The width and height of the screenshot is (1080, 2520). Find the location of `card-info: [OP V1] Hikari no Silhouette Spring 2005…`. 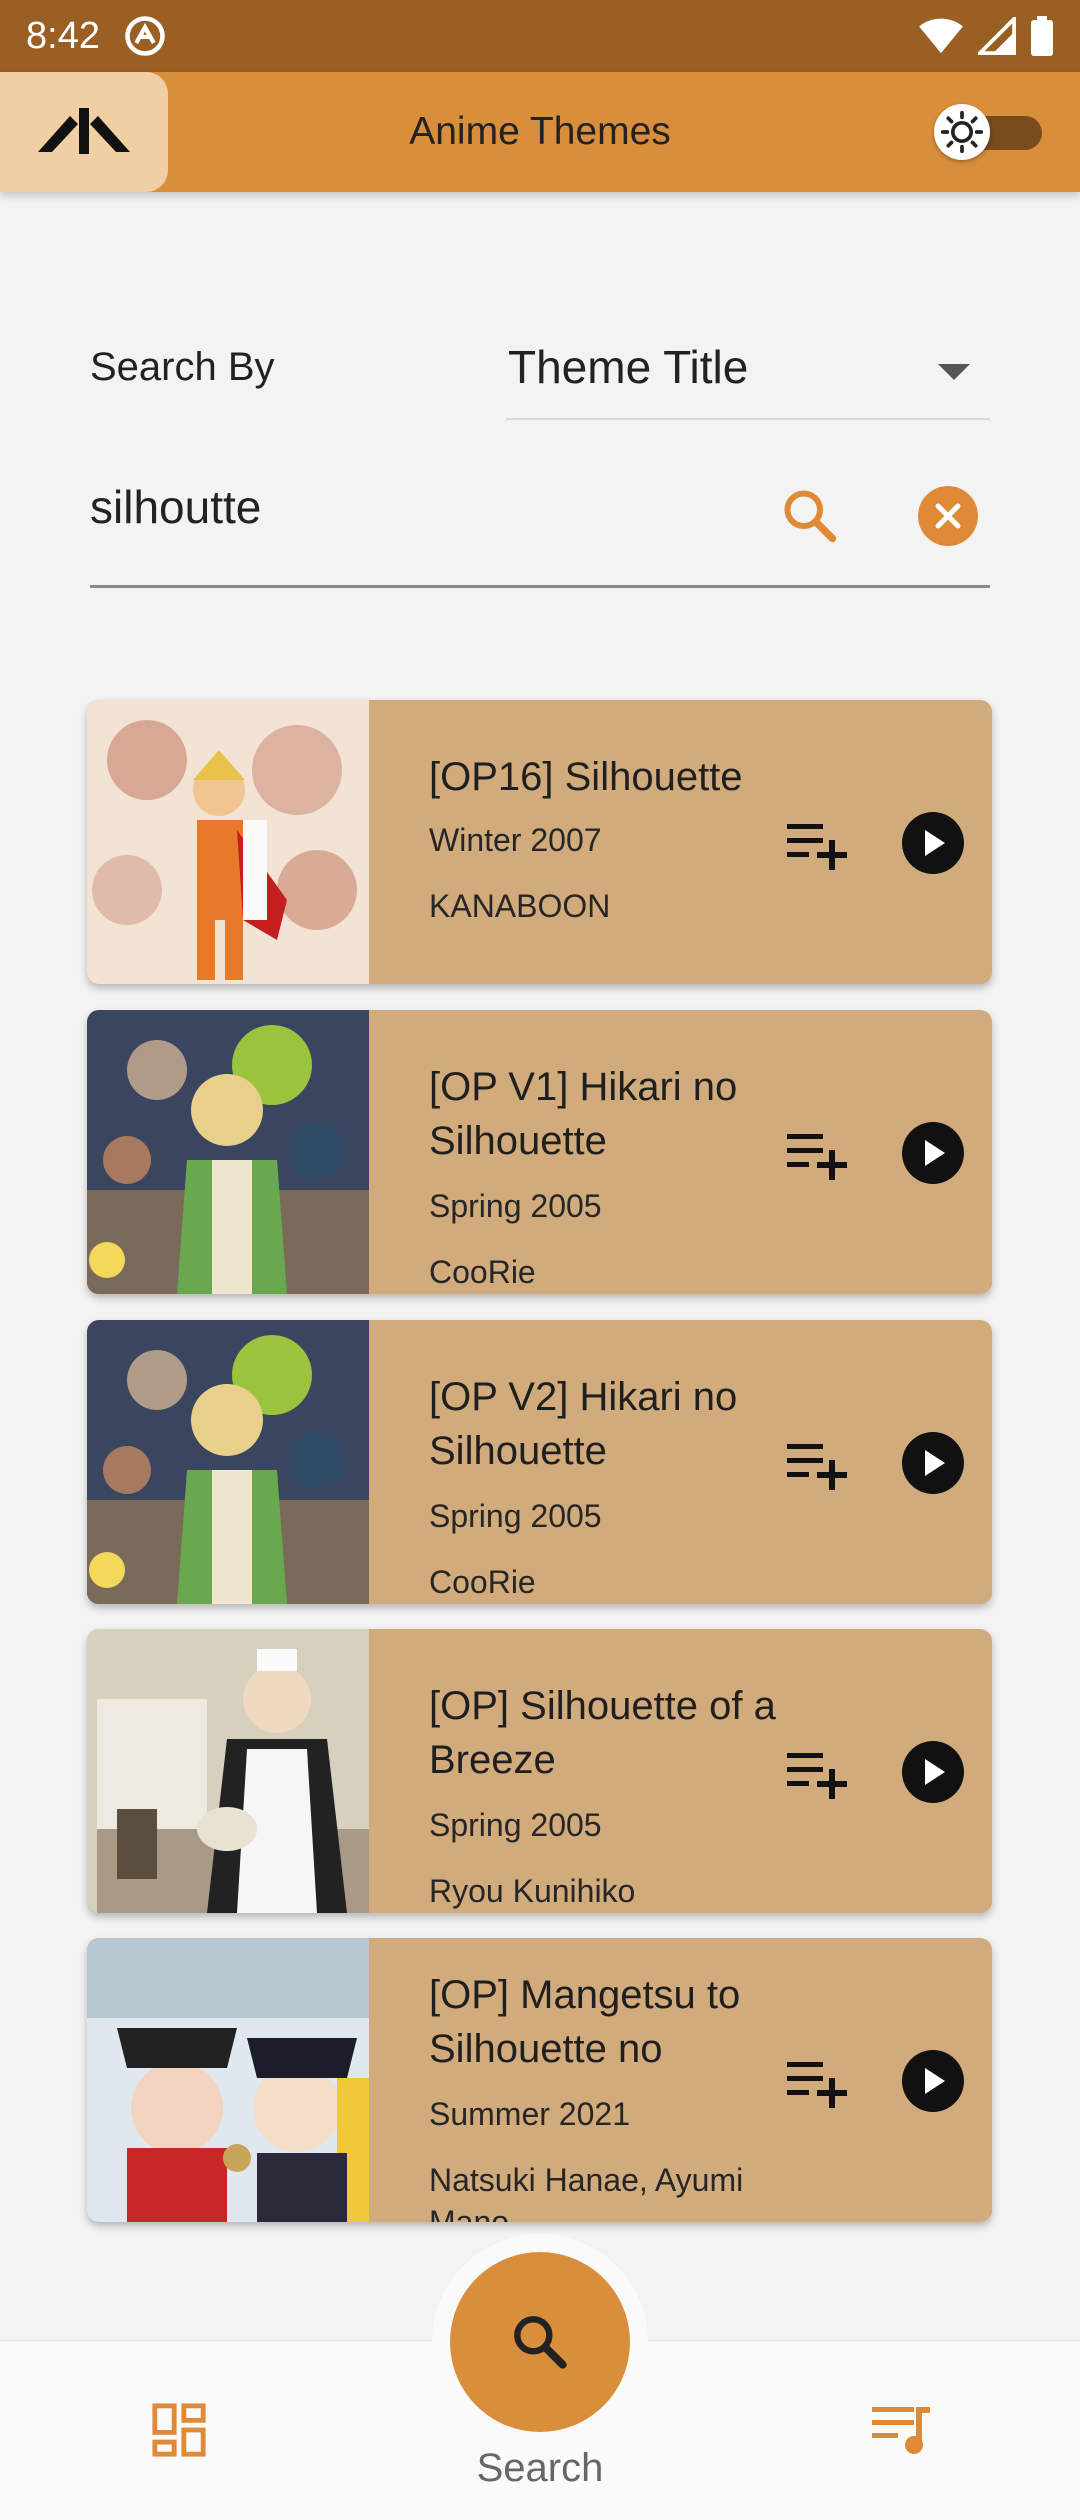

card-info: [OP V1] Hikari no Silhouette Spring 2005… is located at coordinates (629, 1176).